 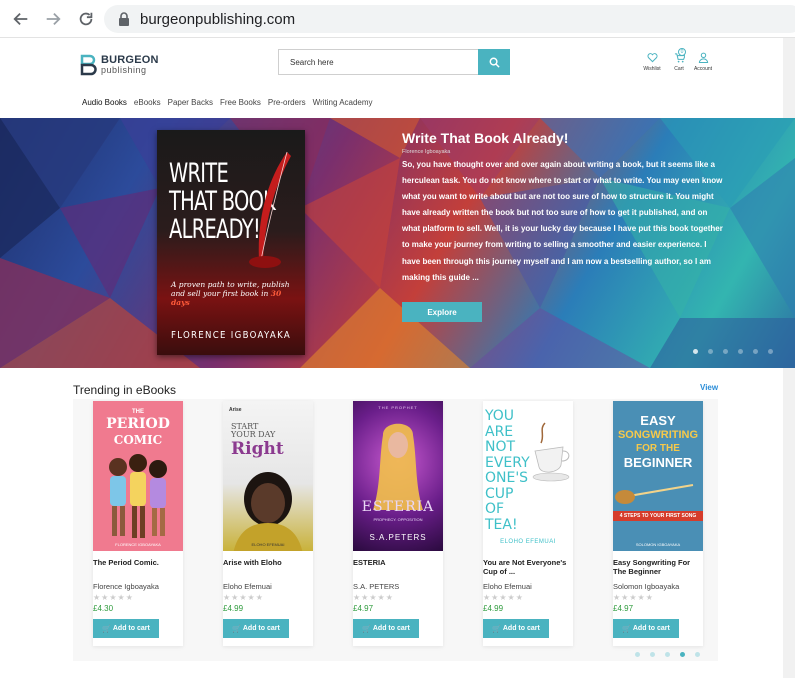 I want to click on book-cover: Arise START YOUR DAY Right ELOHO EFEMUAI, so click(x=268, y=476).